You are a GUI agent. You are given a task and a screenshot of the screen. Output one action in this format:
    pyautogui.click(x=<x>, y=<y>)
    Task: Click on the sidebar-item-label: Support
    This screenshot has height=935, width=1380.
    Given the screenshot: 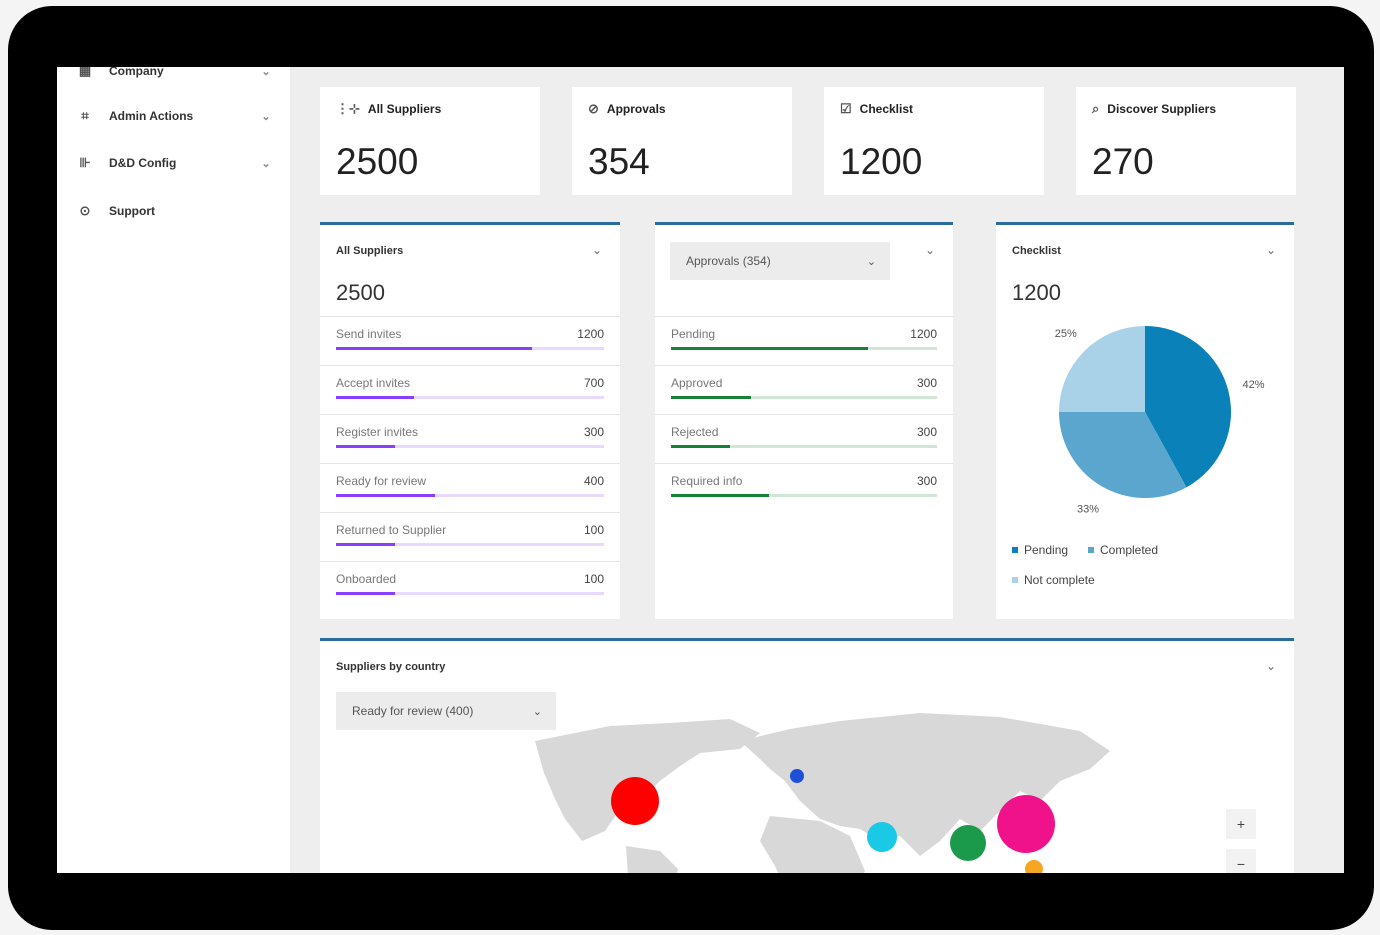 What is the action you would take?
    pyautogui.click(x=132, y=211)
    